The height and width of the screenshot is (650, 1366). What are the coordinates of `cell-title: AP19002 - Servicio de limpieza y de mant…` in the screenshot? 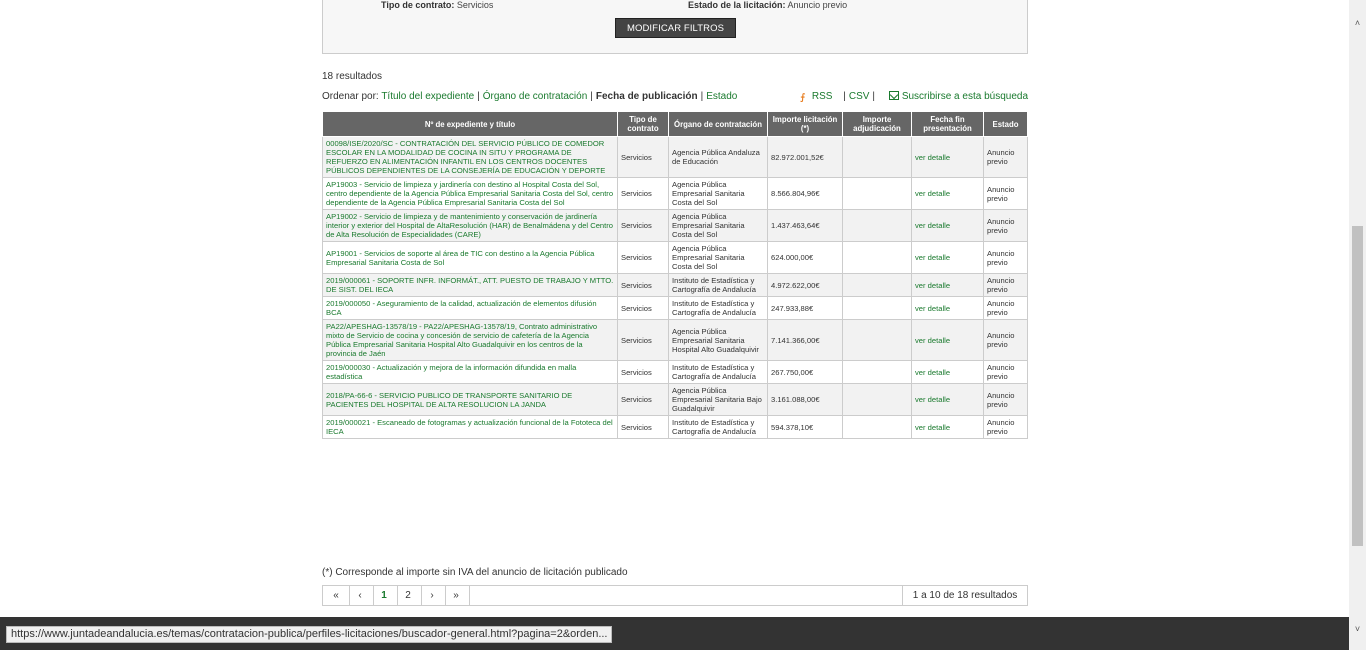 It's located at (470, 225).